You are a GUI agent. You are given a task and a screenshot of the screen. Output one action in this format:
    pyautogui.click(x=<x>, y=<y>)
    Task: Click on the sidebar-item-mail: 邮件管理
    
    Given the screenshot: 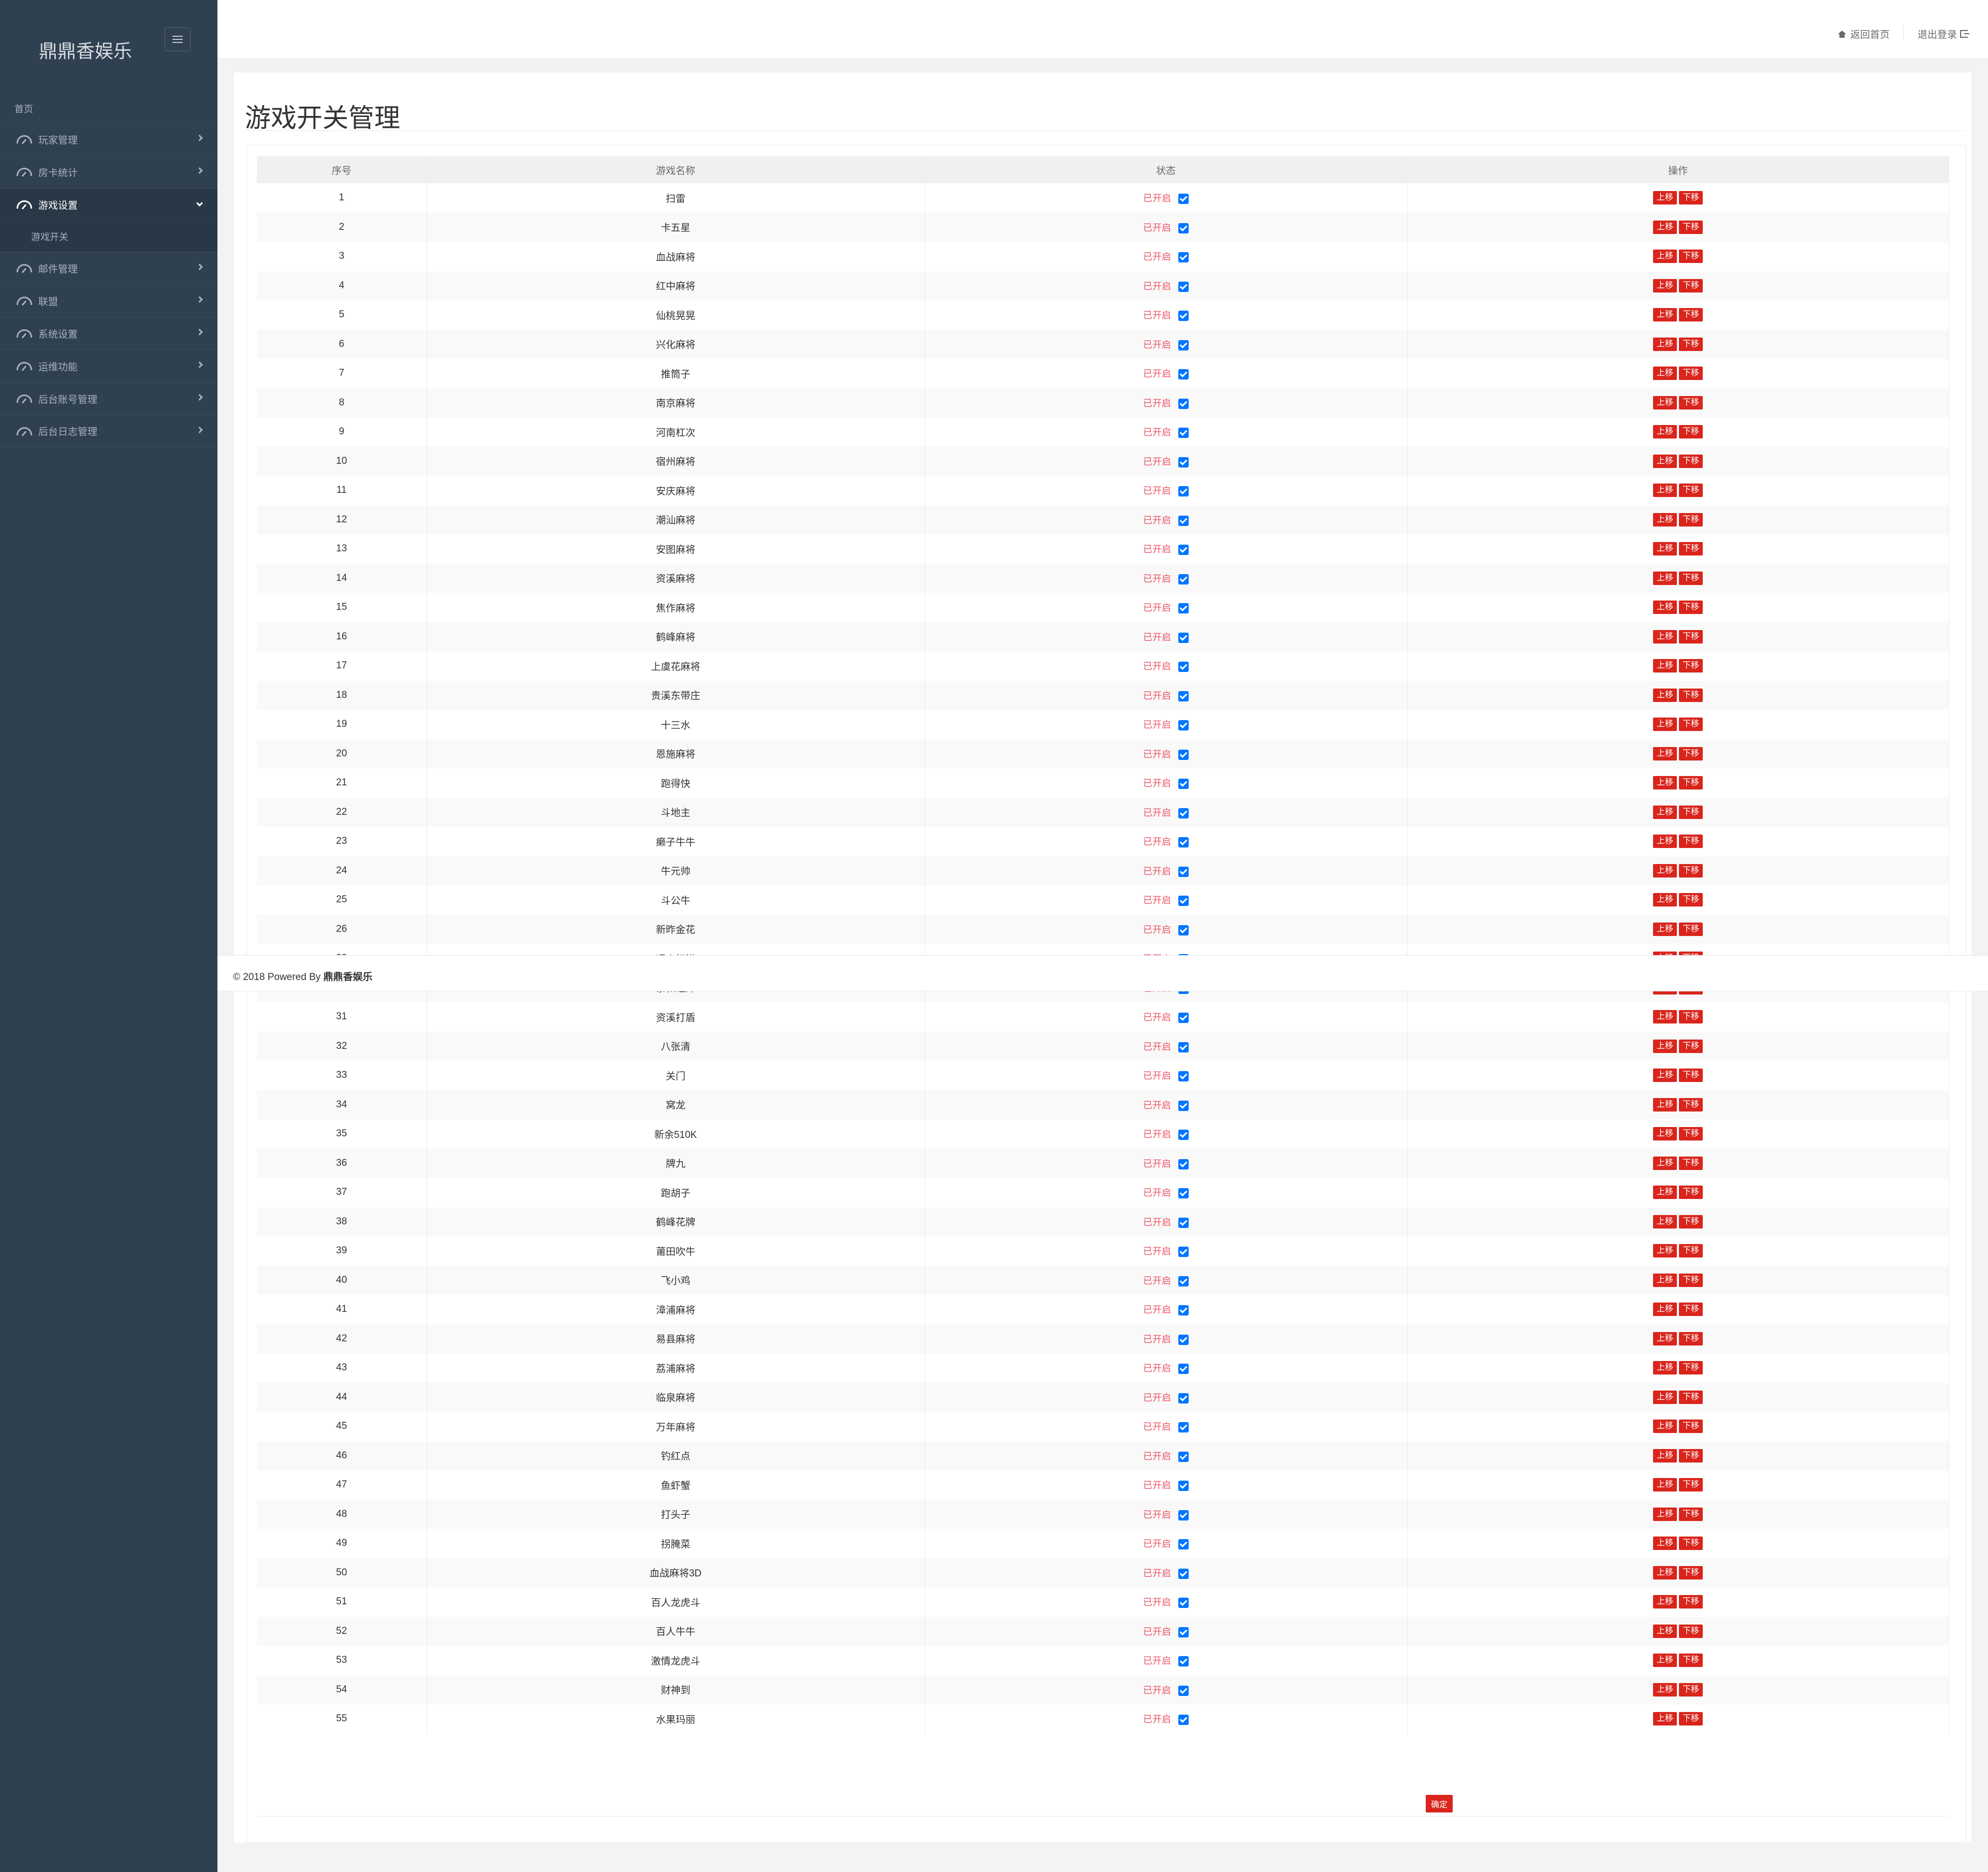 What is the action you would take?
    pyautogui.click(x=108, y=268)
    